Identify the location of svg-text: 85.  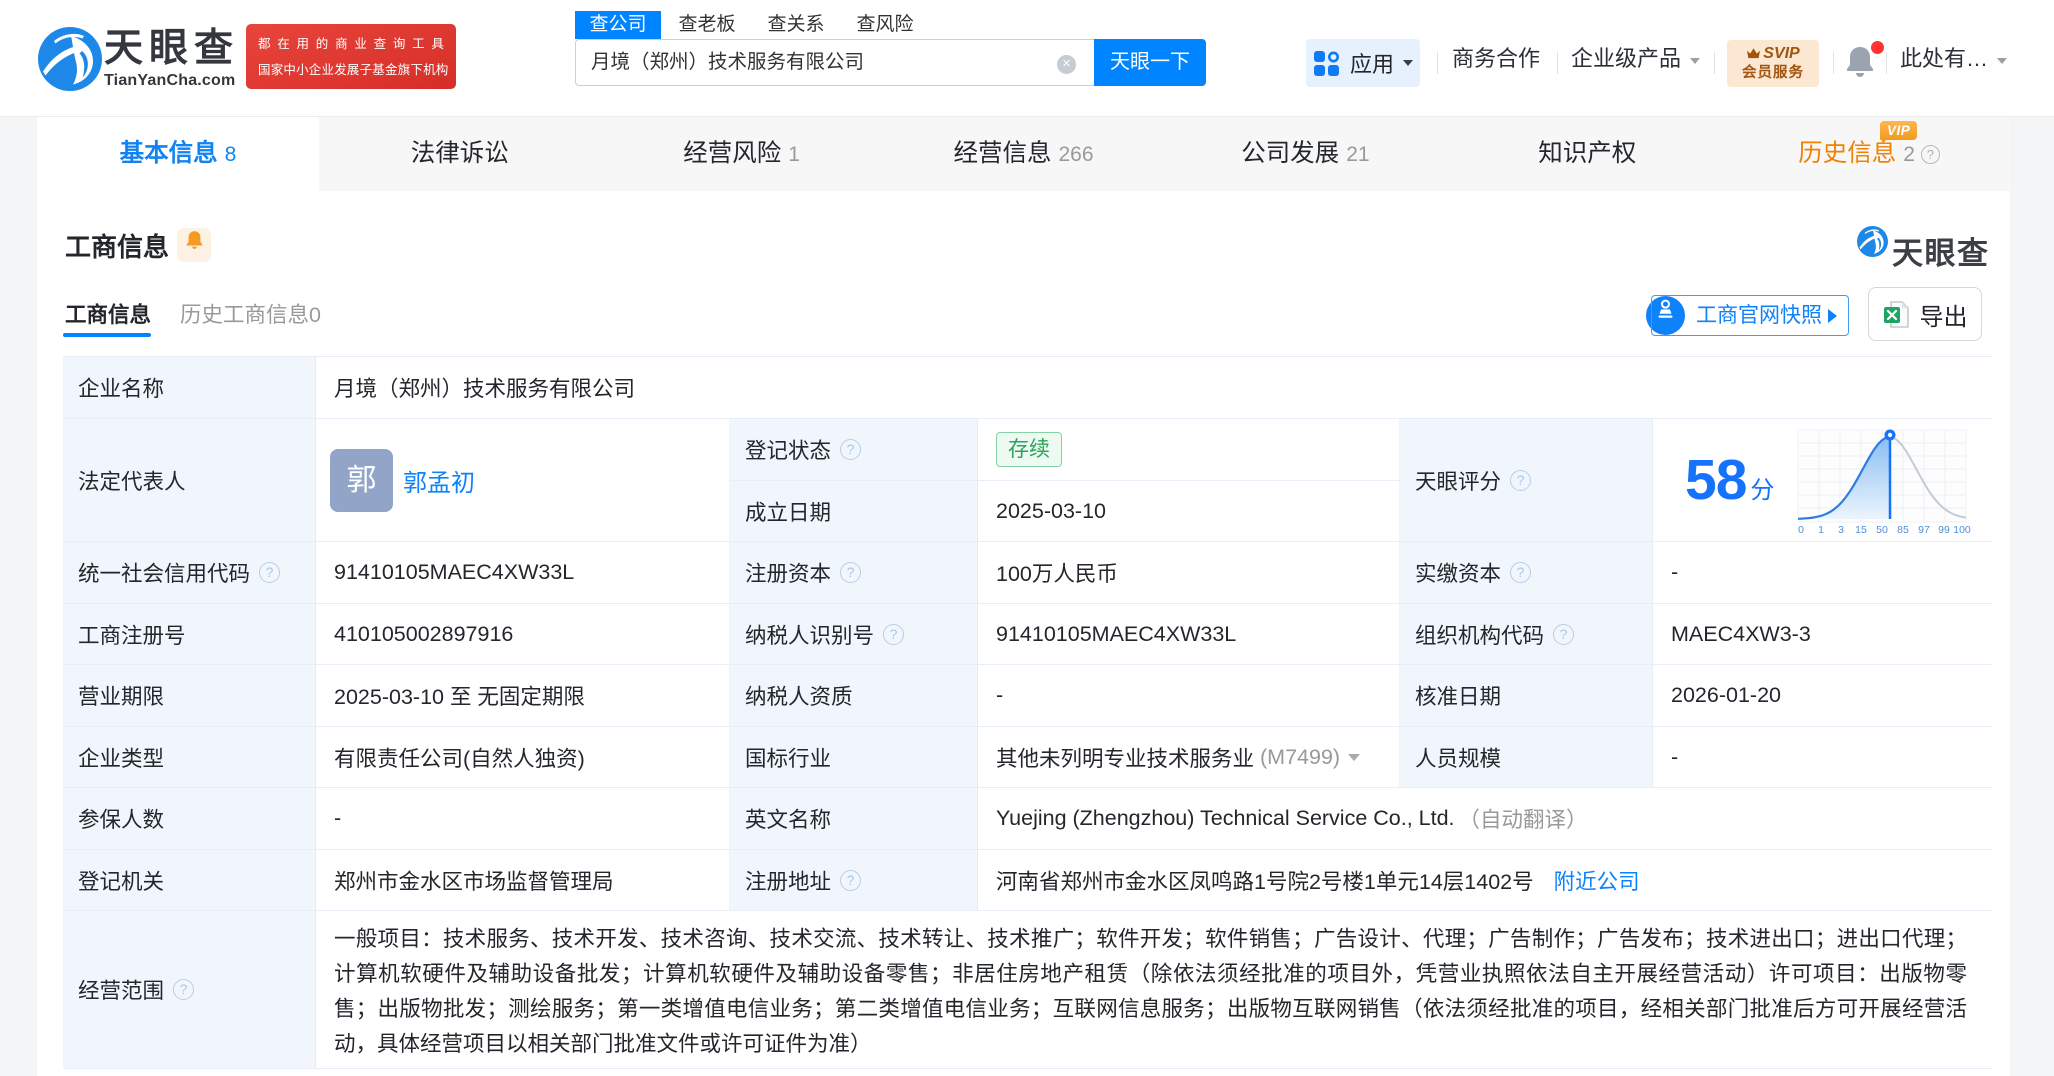
(1904, 529).